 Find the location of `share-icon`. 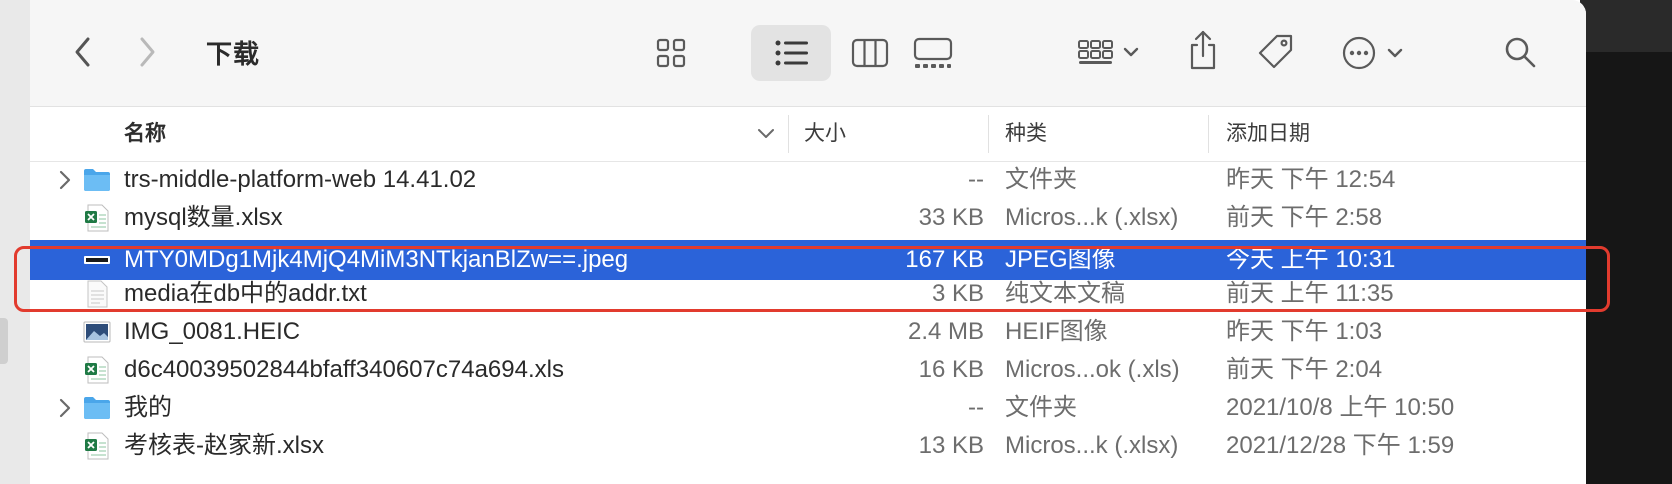

share-icon is located at coordinates (1203, 50).